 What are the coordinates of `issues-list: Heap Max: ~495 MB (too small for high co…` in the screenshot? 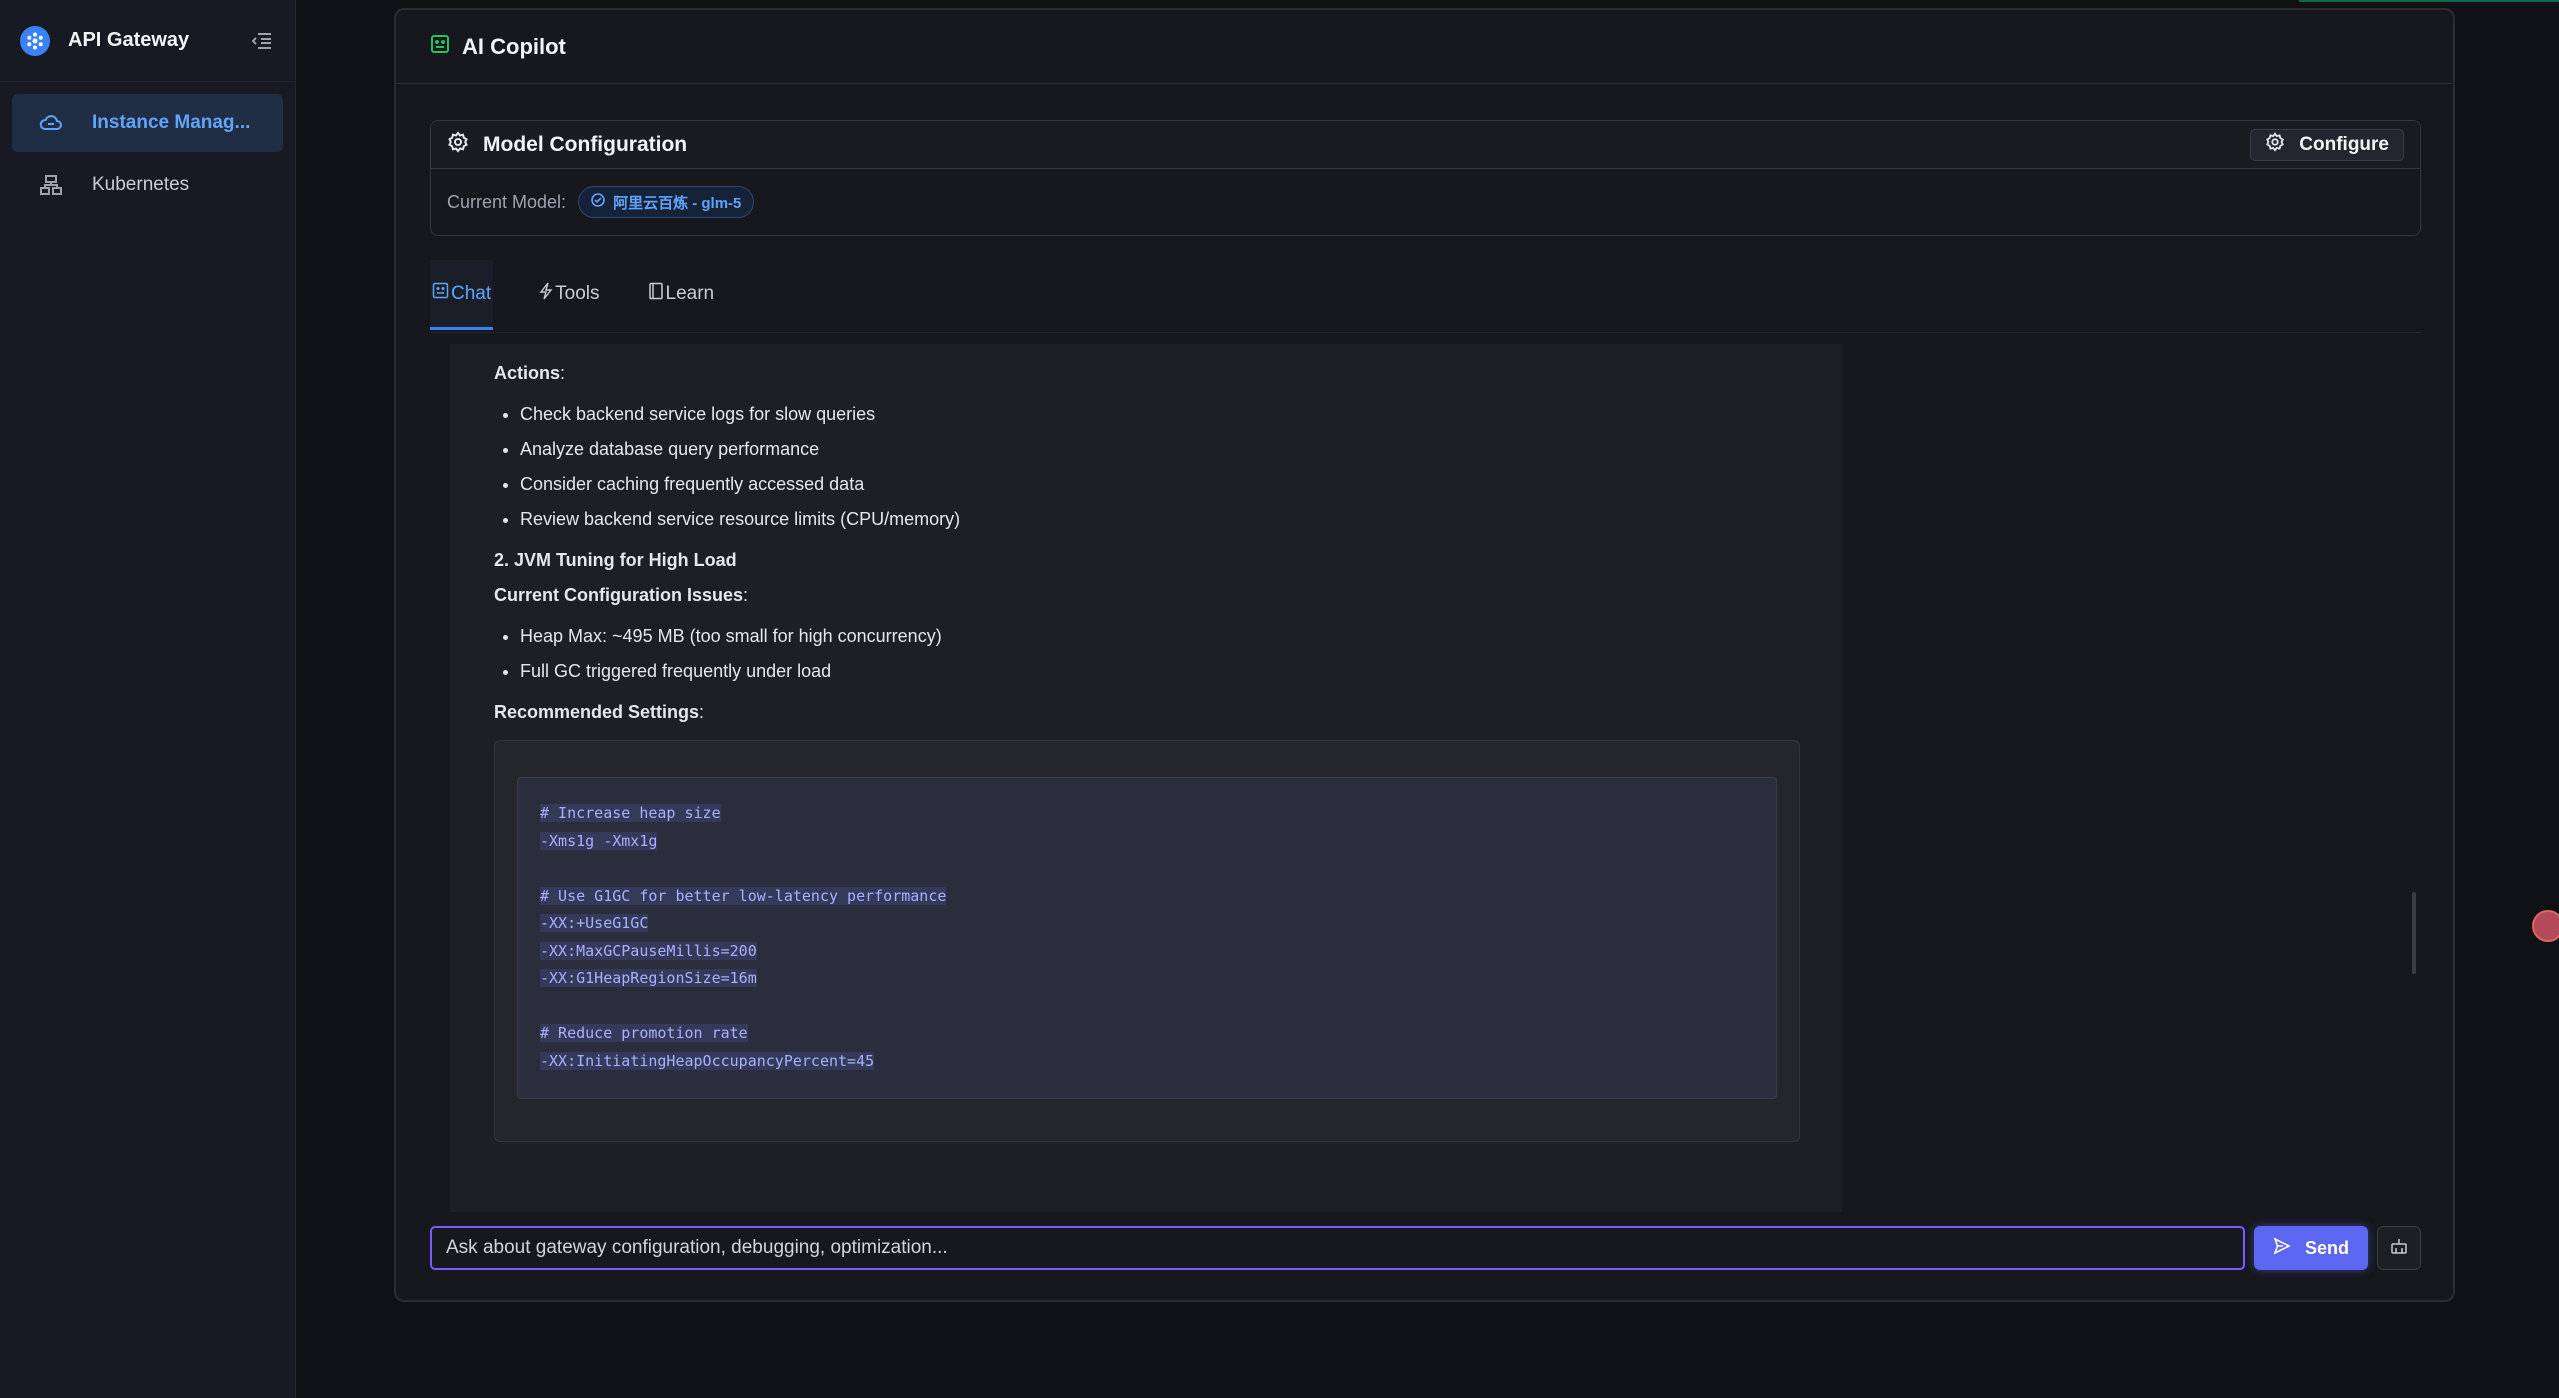 It's located at (1159, 654).